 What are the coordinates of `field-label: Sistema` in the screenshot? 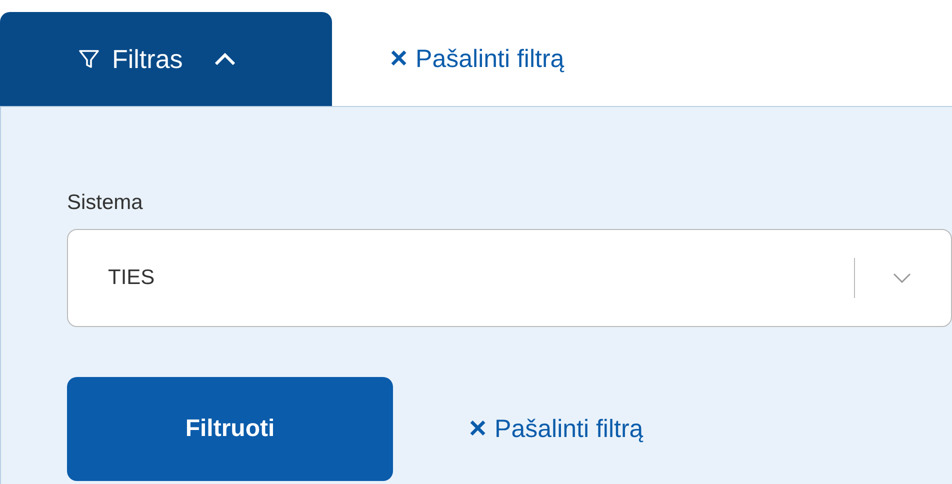 It's located at (105, 203).